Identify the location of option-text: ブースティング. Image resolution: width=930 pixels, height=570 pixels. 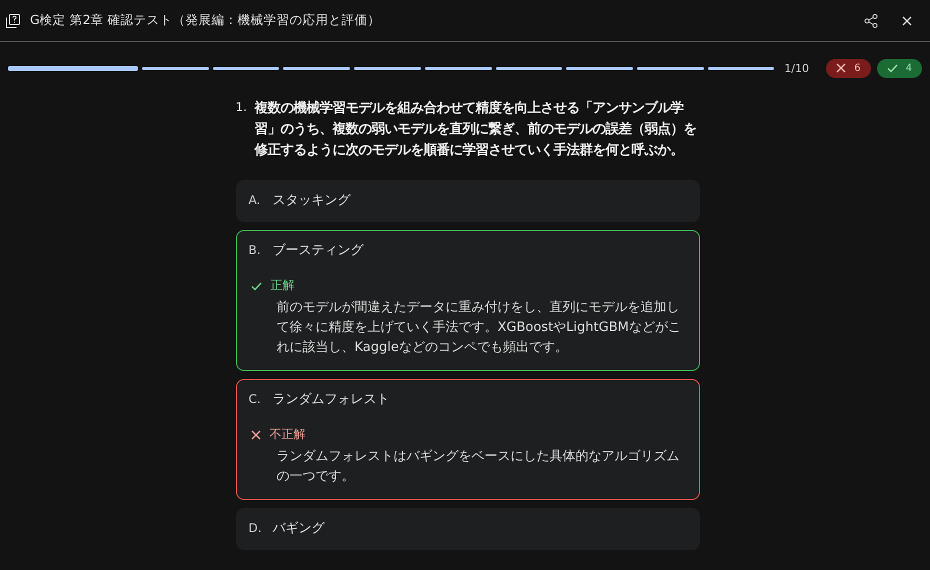
(318, 250).